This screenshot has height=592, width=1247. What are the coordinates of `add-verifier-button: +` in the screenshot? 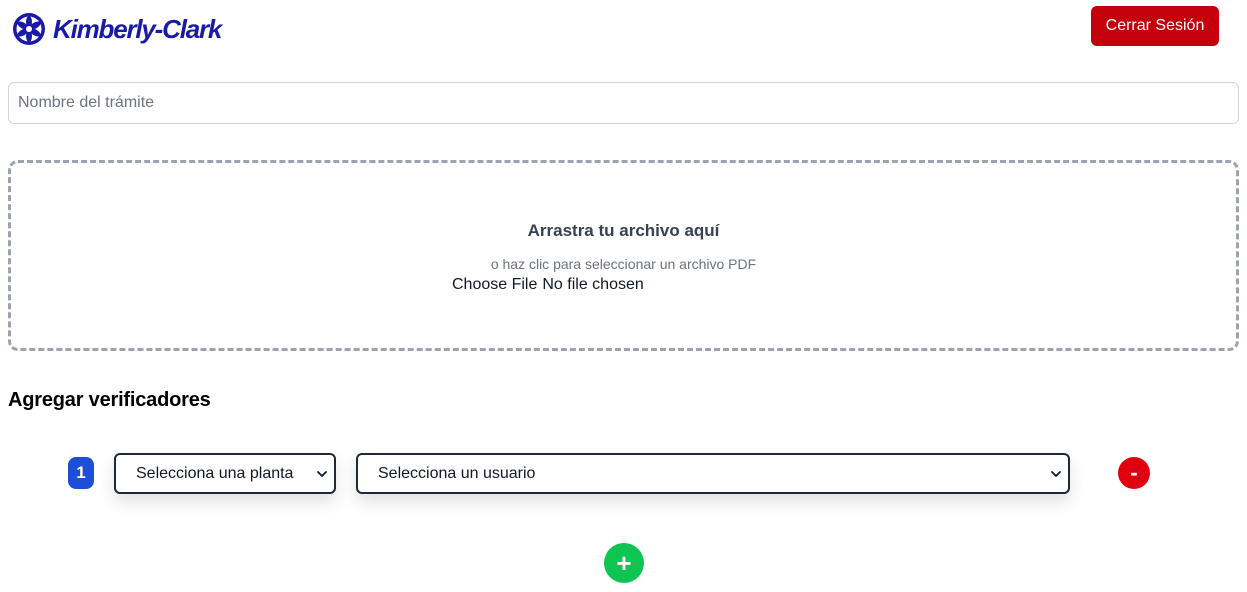 It's located at (624, 563).